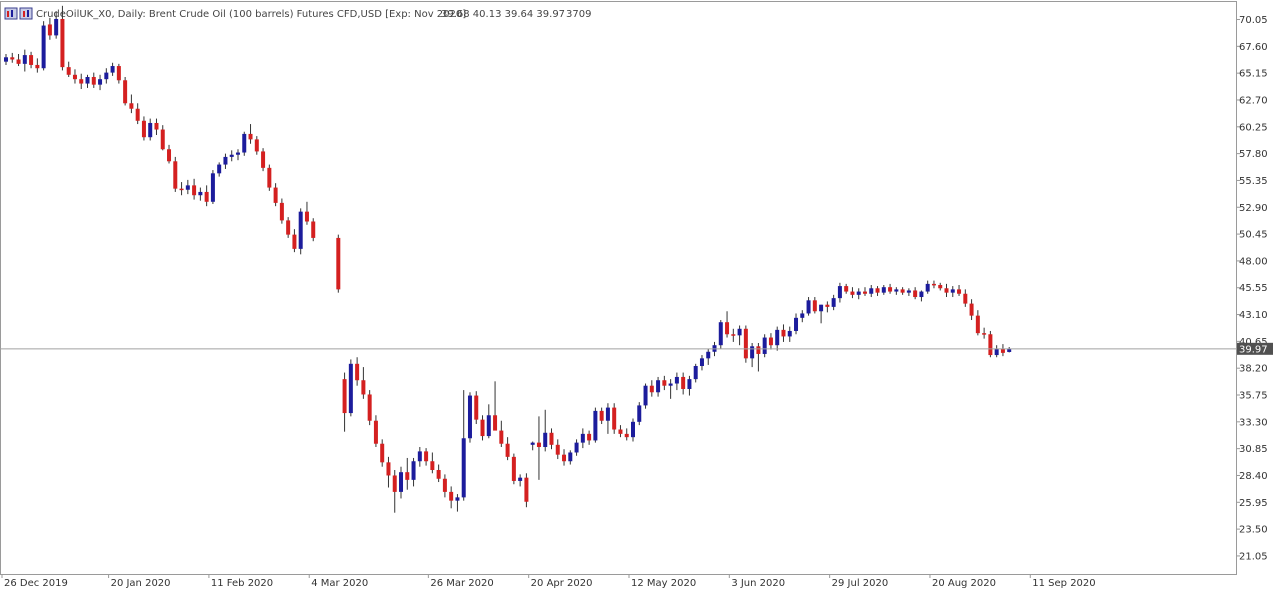 This screenshot has width=1280, height=595. Describe the element at coordinates (1253, 349) in the screenshot. I see `current-price-label: 39.97` at that location.